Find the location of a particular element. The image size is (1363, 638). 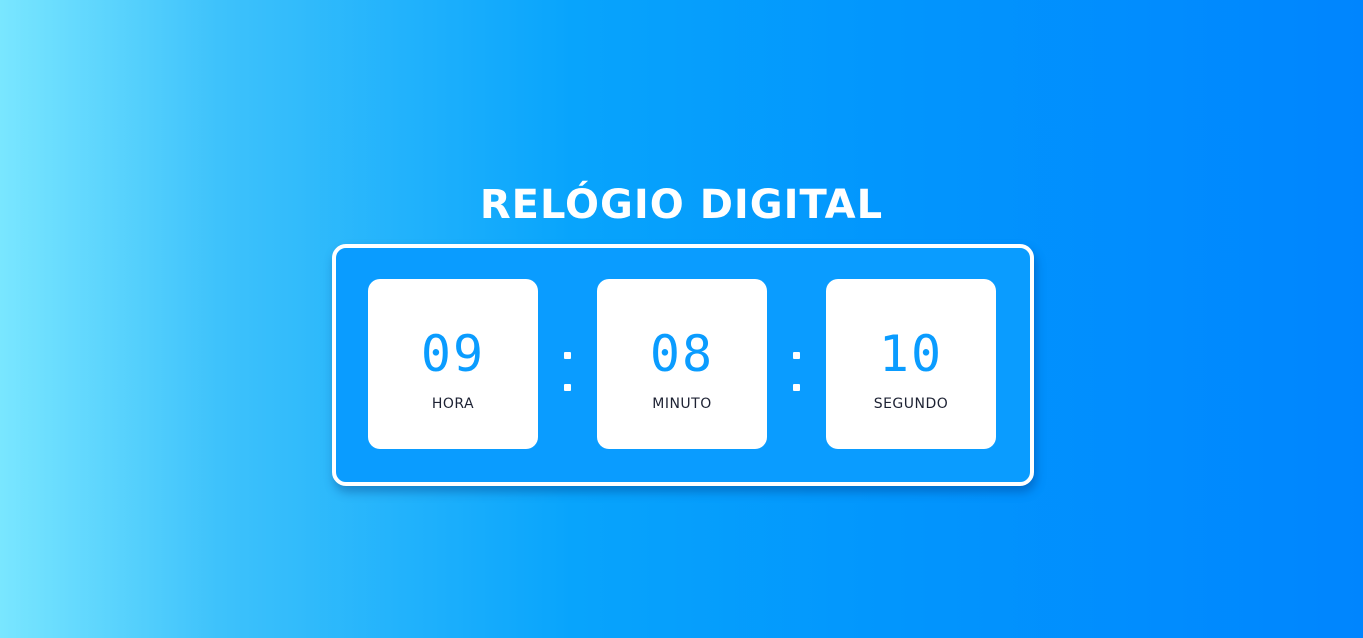

hours-label: HORA is located at coordinates (453, 404).